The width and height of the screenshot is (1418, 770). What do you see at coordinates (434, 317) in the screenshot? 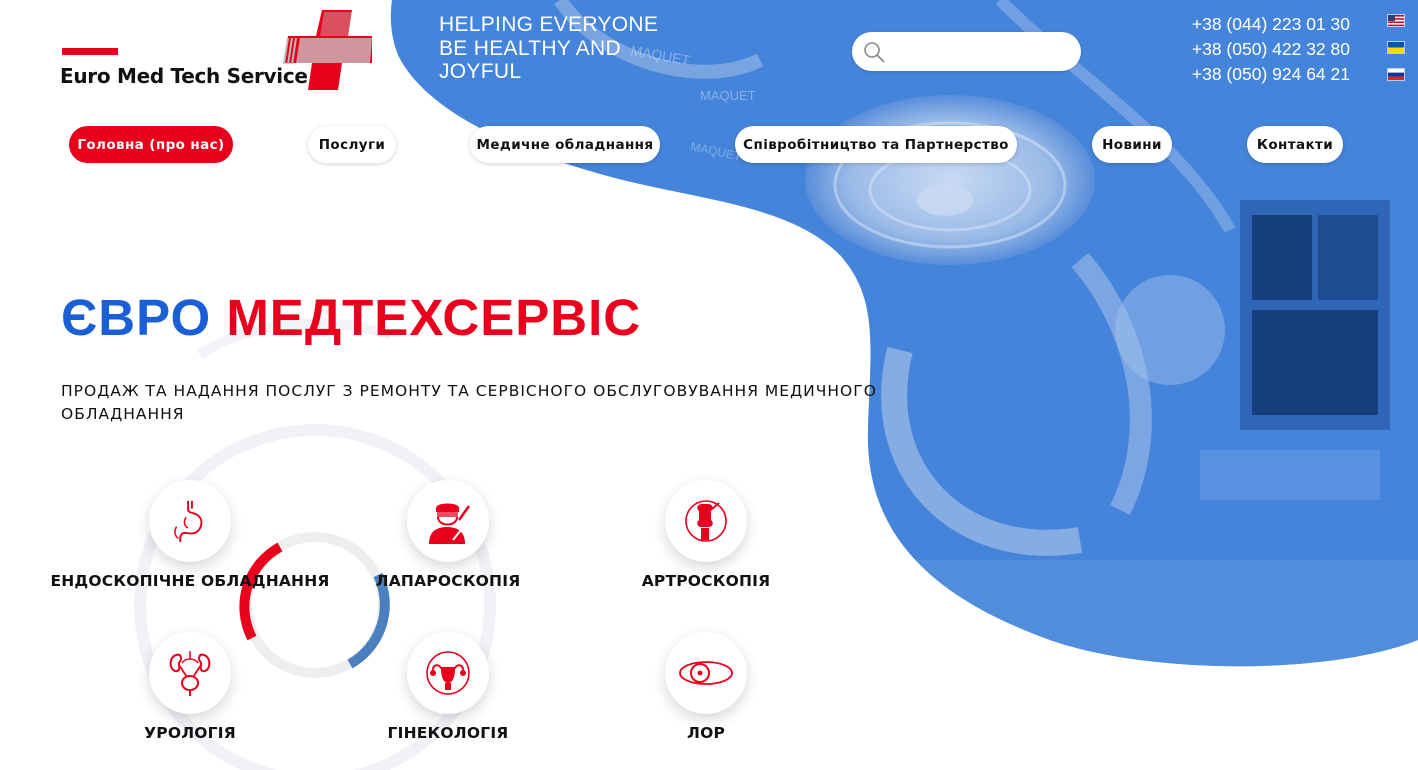
I see `title-part-red: МЕДТЕХСЕРВІС` at bounding box center [434, 317].